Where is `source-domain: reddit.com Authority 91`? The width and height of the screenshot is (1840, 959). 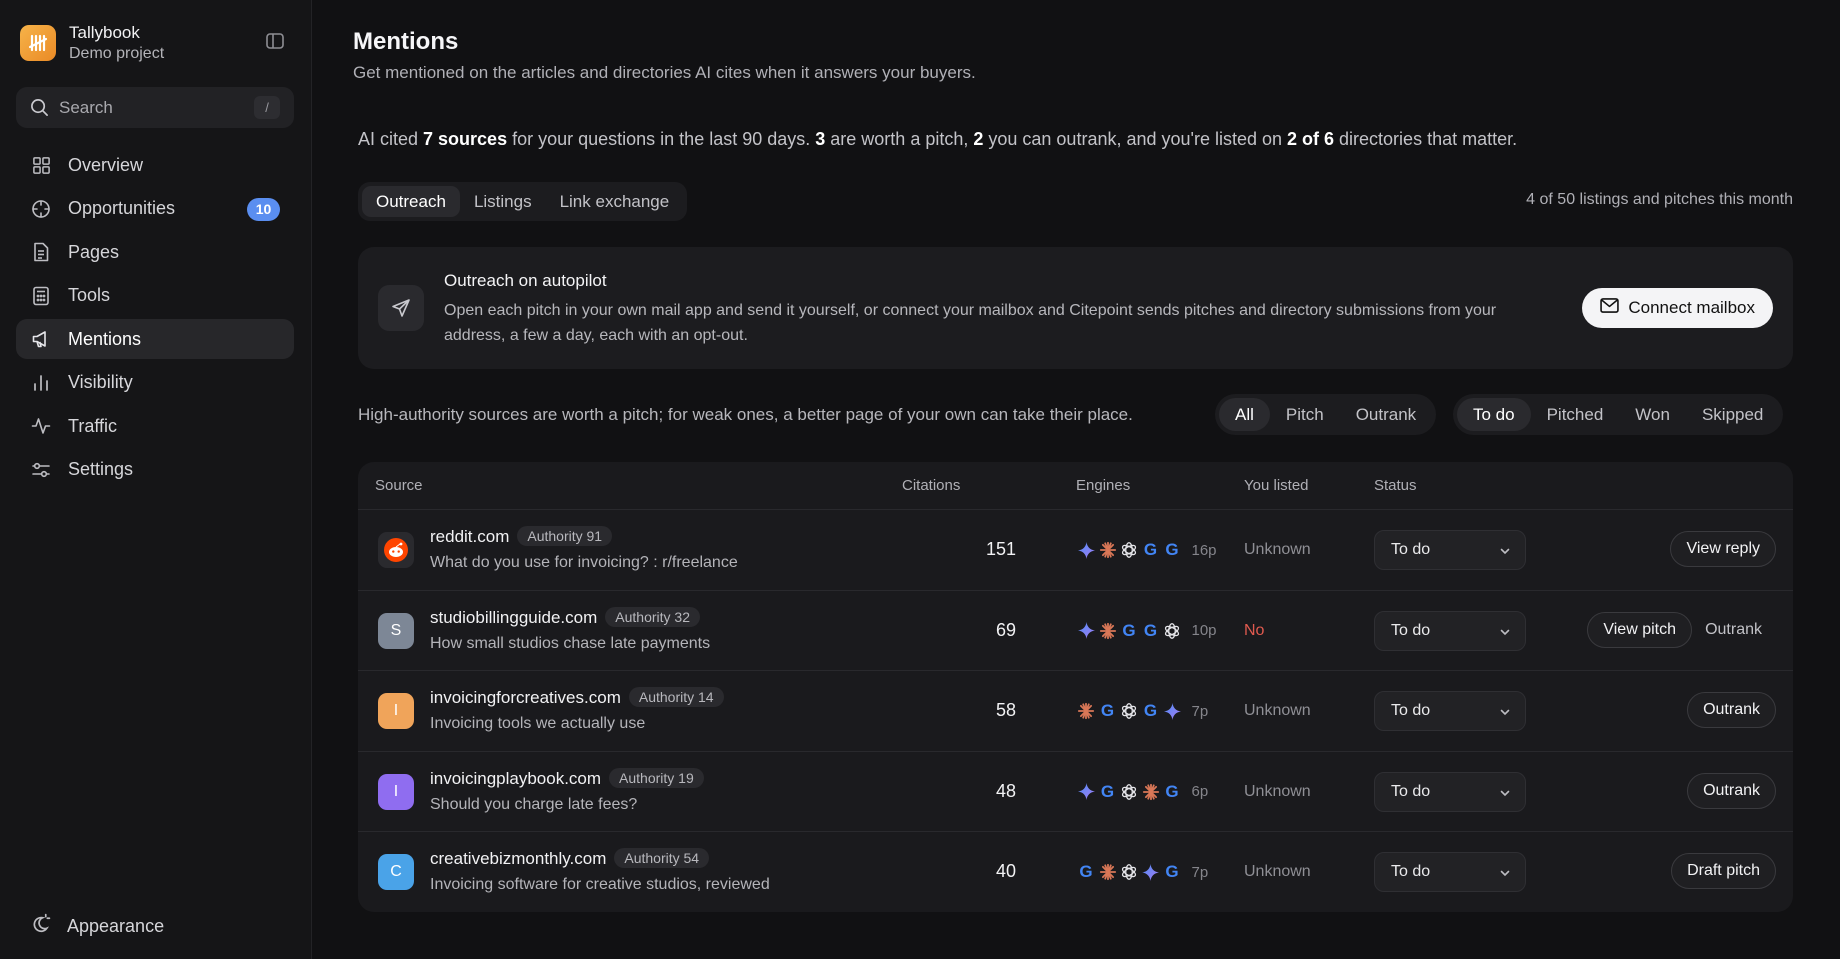
source-domain: reddit.com Authority 91 is located at coordinates (521, 536).